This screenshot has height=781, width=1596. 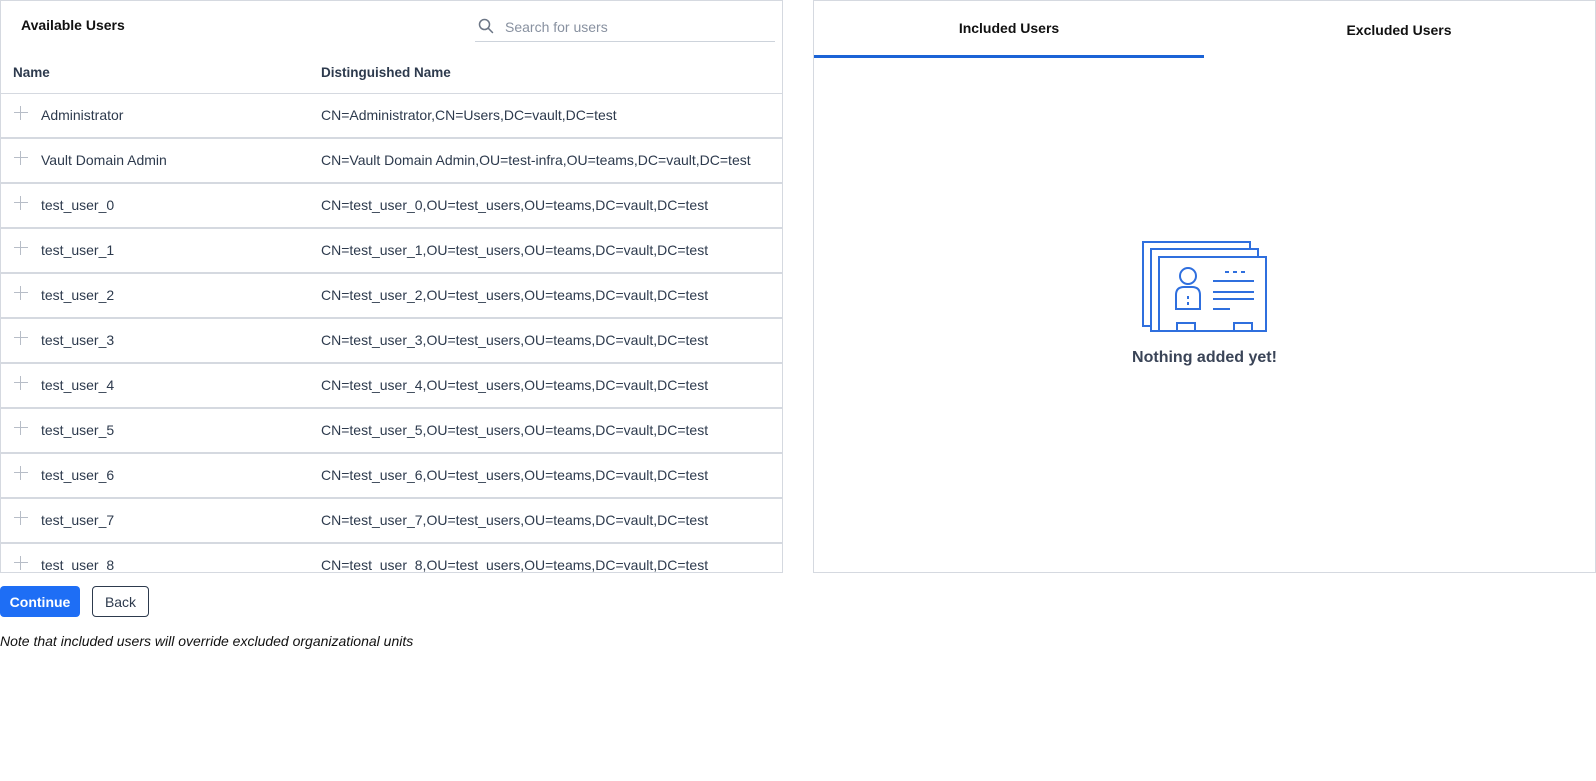 What do you see at coordinates (78, 475) in the screenshot?
I see `user-name: test_user_6` at bounding box center [78, 475].